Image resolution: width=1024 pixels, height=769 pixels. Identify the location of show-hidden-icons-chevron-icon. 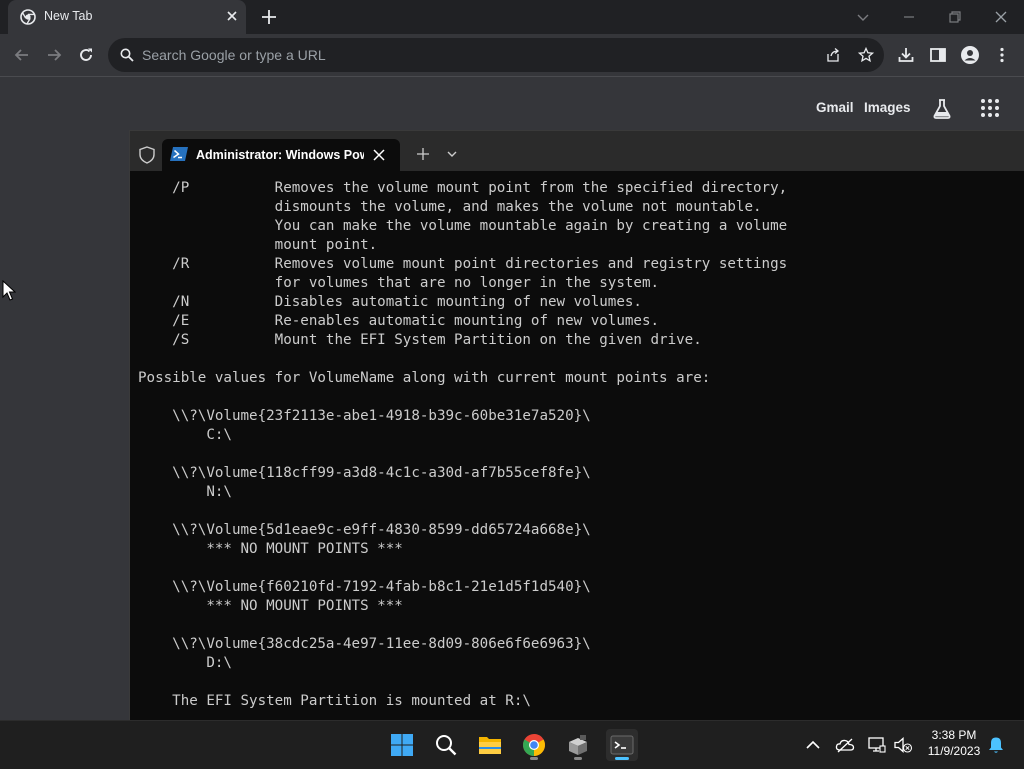
(813, 745).